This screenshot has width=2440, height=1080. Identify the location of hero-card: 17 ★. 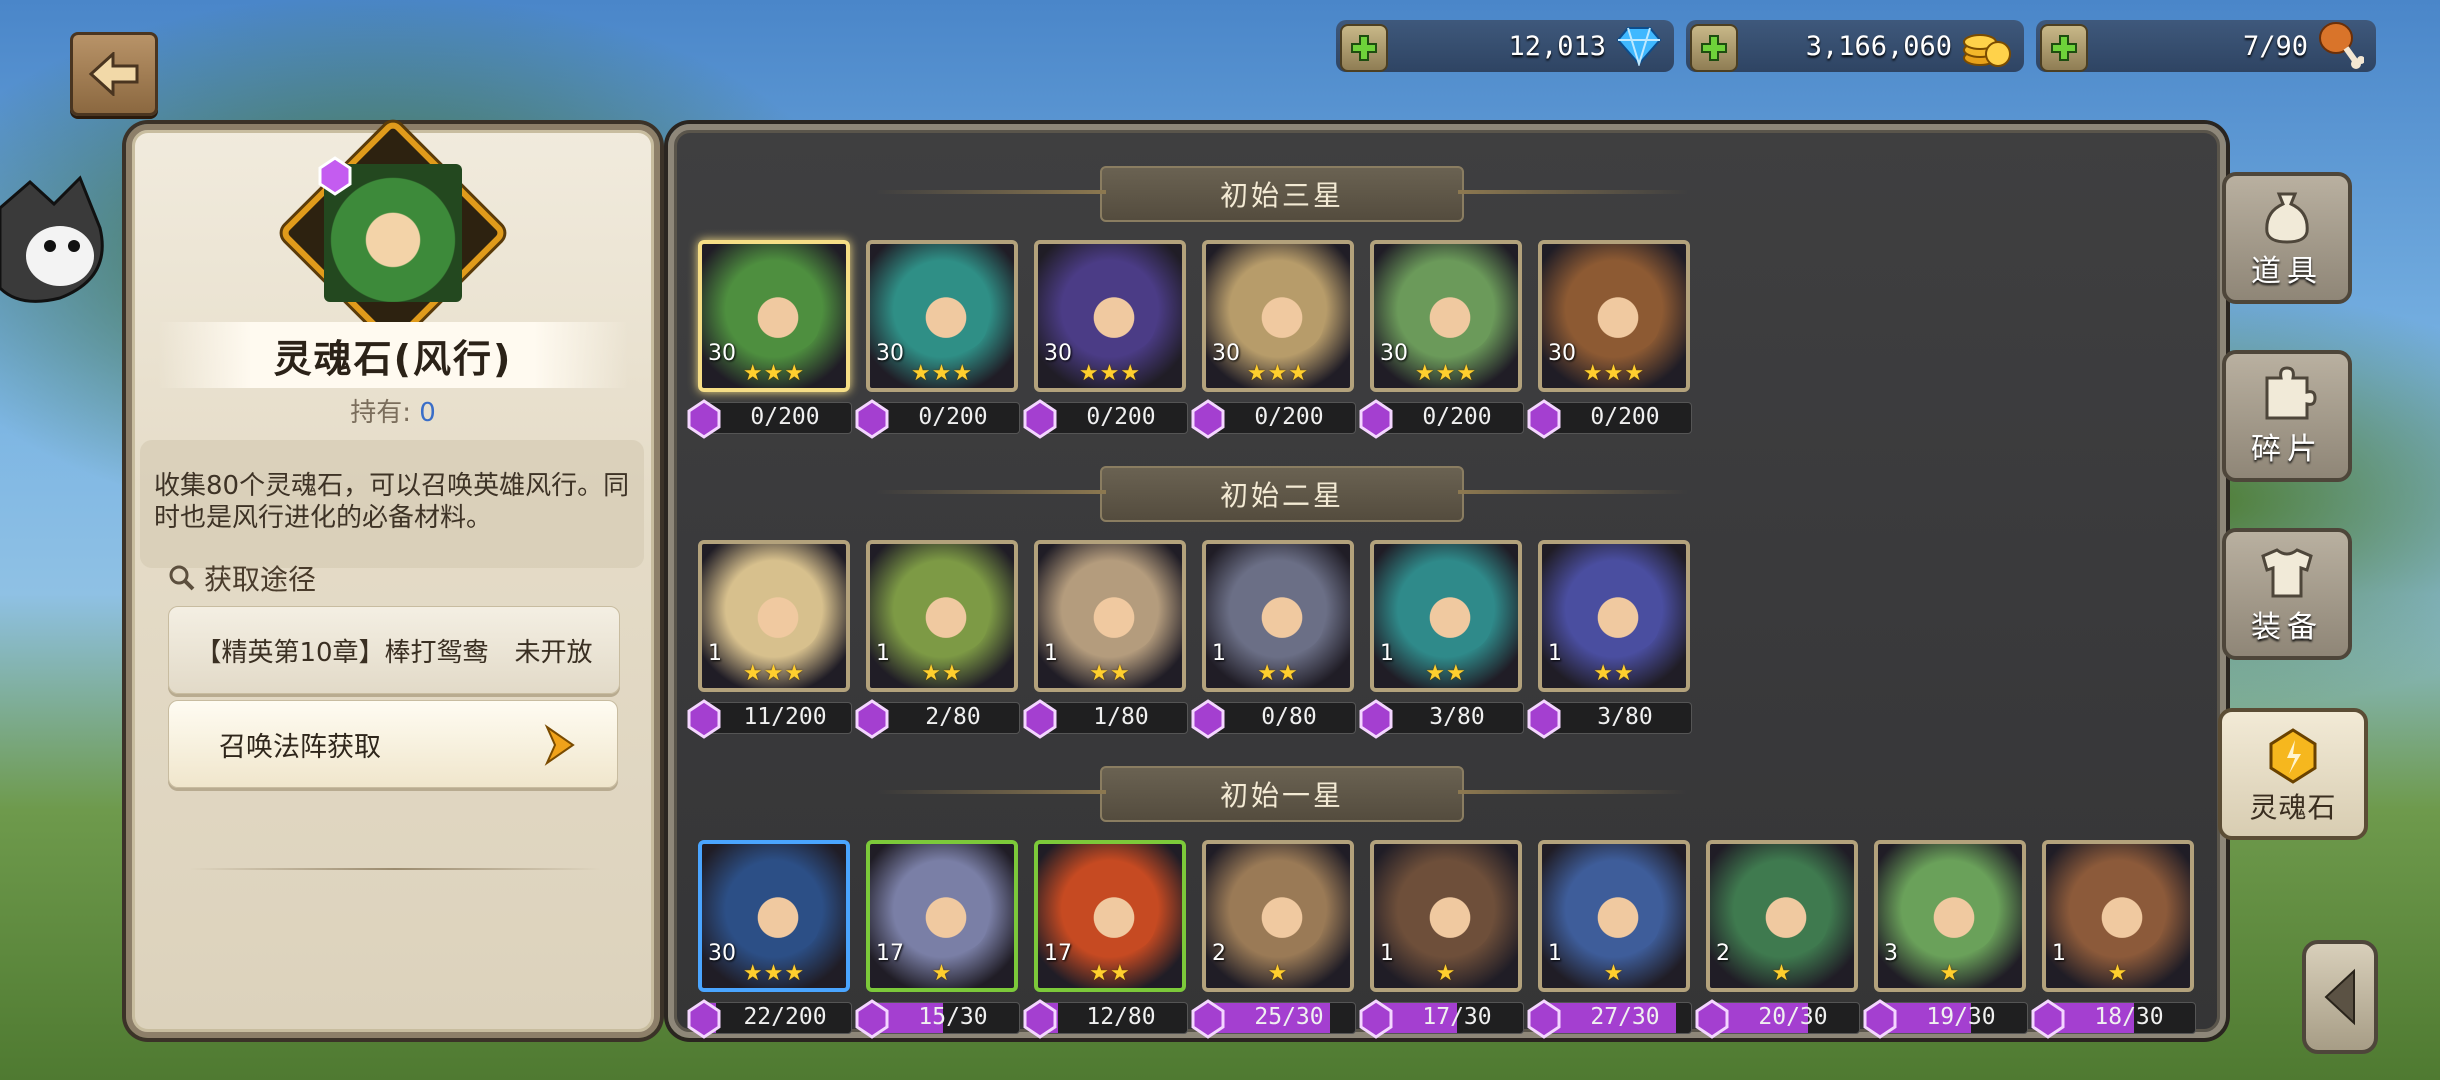
(942, 916).